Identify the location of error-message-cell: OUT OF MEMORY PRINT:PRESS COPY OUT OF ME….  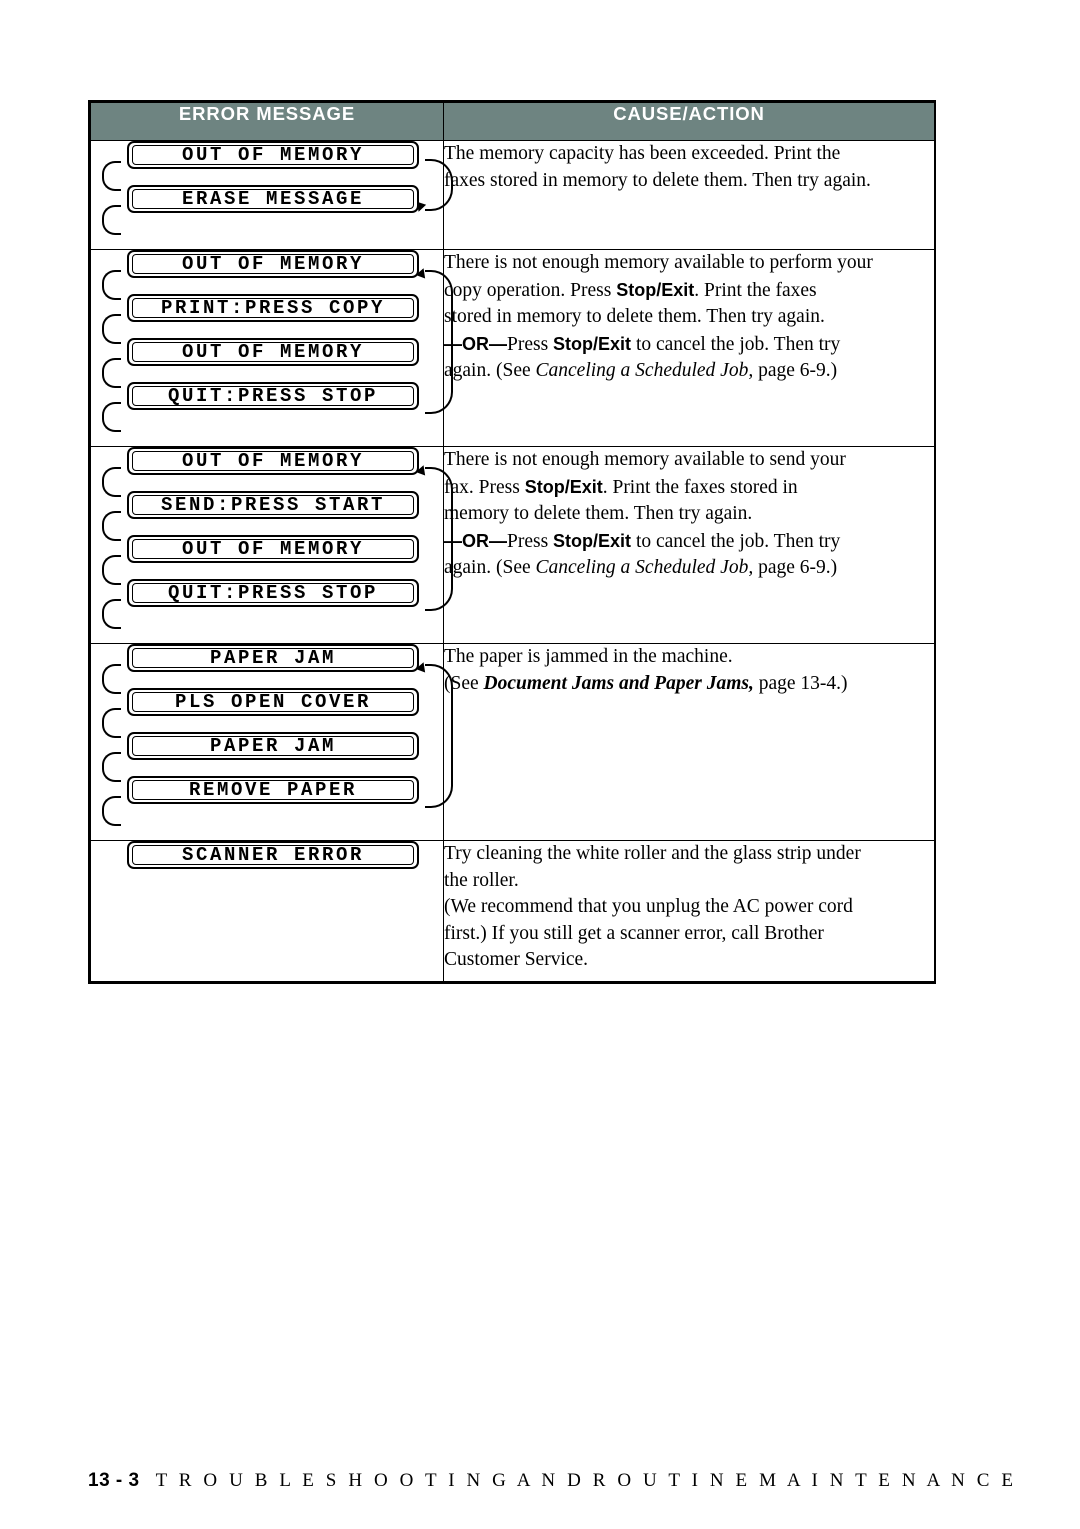
(271, 348).